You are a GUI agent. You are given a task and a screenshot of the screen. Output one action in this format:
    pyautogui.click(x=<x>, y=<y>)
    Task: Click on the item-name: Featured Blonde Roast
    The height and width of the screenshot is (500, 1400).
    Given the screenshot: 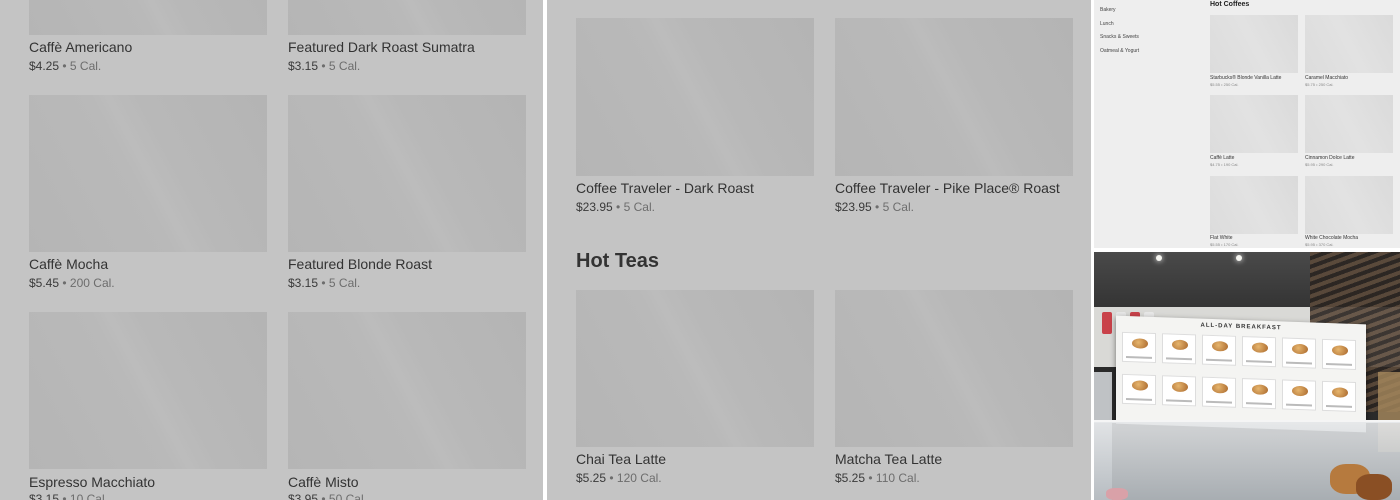 What is the action you would take?
    pyautogui.click(x=360, y=264)
    